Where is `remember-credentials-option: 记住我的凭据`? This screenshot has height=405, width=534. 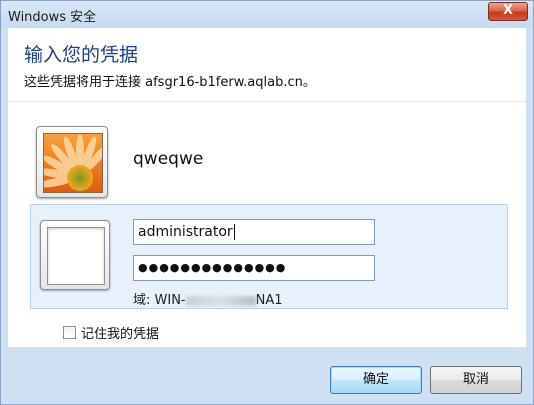 remember-credentials-option: 记住我的凭据 is located at coordinates (111, 332).